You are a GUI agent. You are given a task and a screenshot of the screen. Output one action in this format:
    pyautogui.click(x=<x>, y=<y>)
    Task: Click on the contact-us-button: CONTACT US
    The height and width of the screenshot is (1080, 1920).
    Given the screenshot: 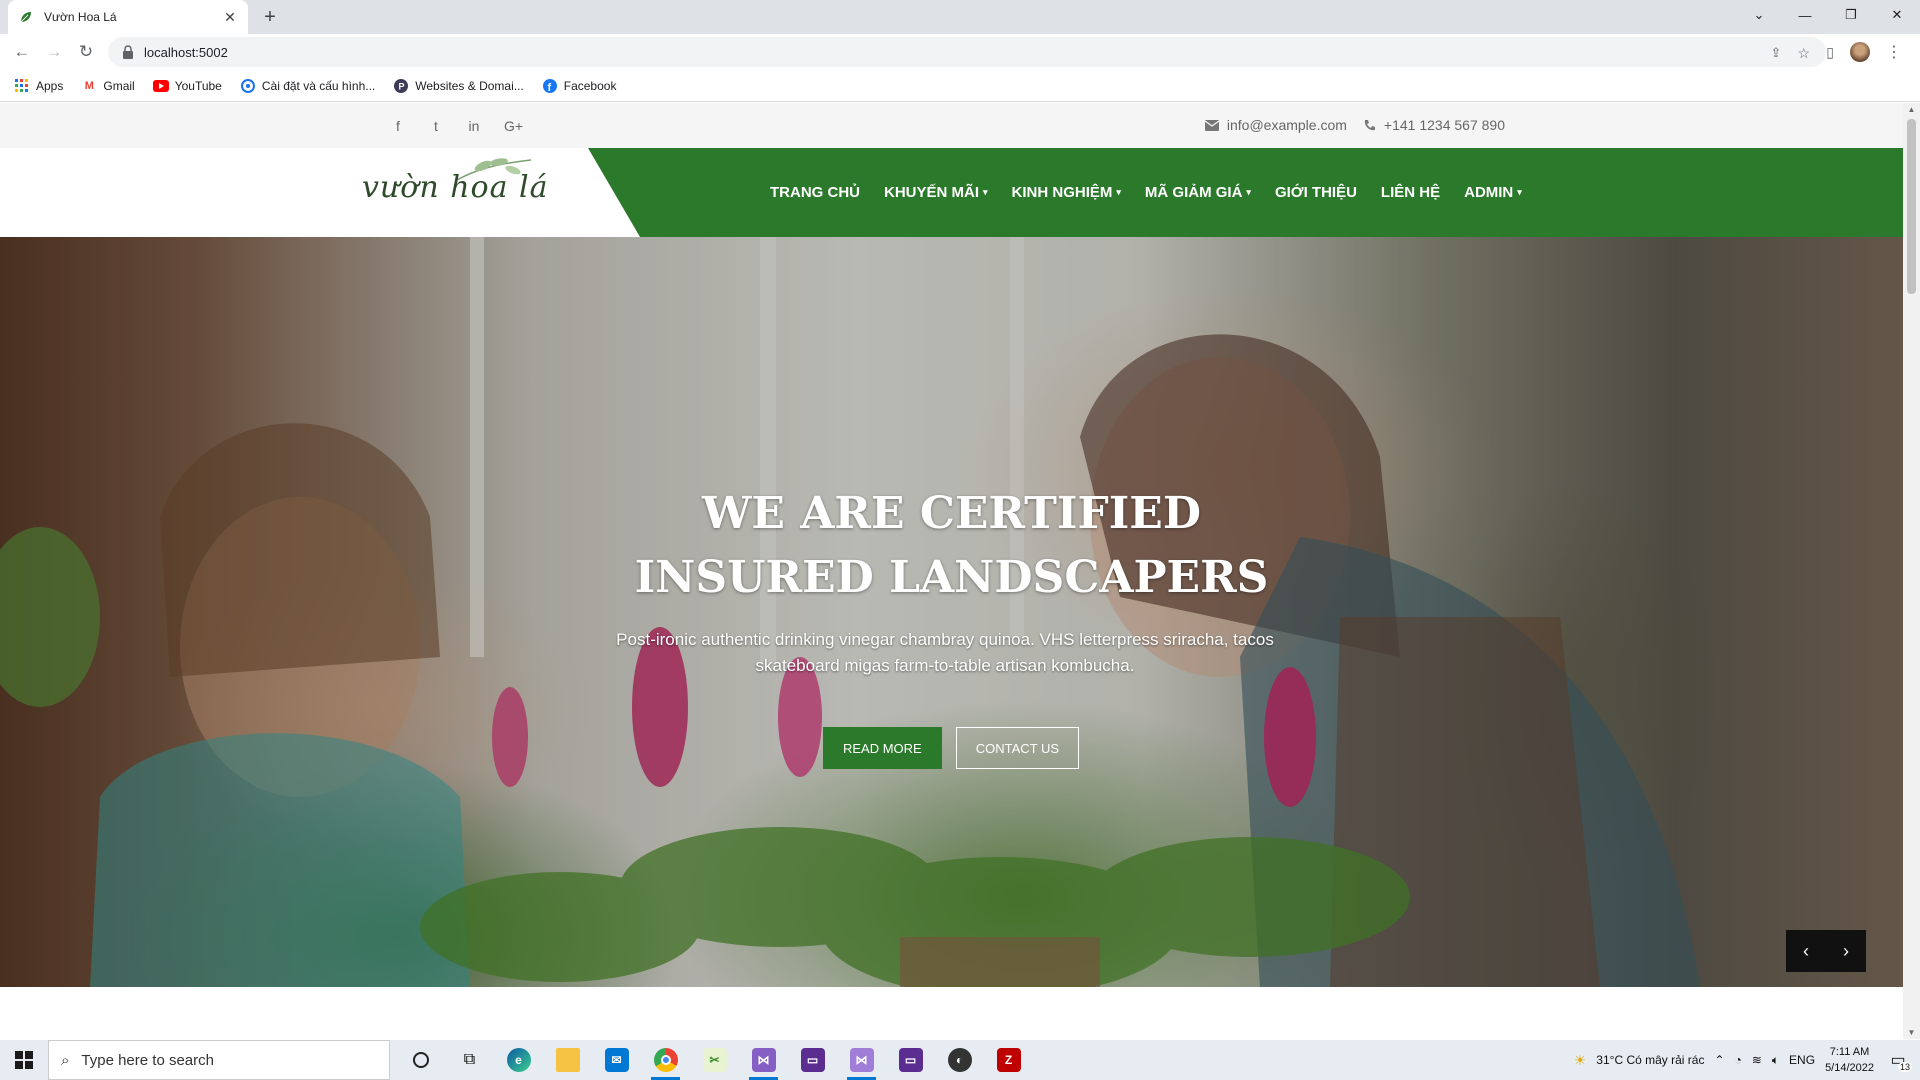 What is the action you would take?
    pyautogui.click(x=1017, y=748)
    